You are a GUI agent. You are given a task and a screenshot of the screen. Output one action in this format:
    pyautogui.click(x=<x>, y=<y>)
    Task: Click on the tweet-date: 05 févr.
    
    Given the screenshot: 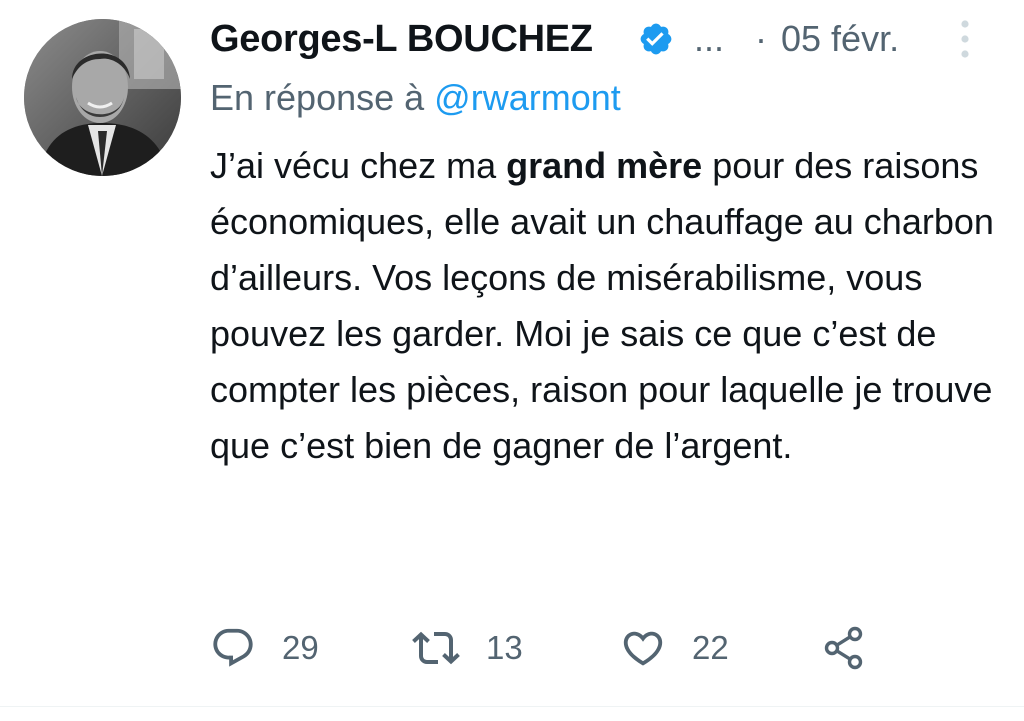 What is the action you would take?
    pyautogui.click(x=840, y=39)
    